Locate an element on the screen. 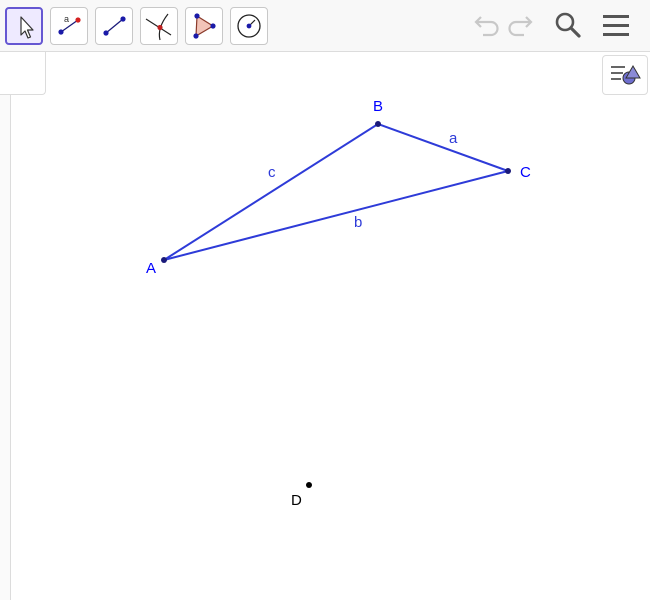  polygon-icon is located at coordinates (204, 26).